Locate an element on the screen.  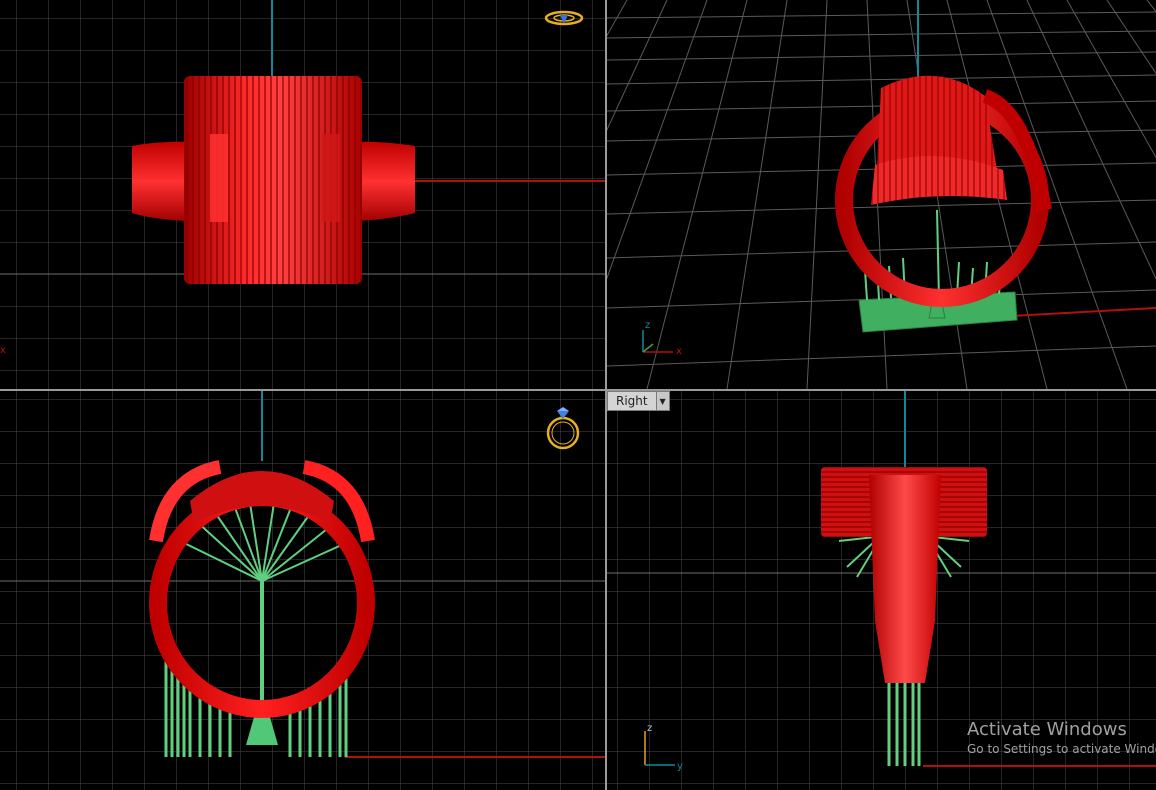
viewport-label-text: Right is located at coordinates (632, 401).